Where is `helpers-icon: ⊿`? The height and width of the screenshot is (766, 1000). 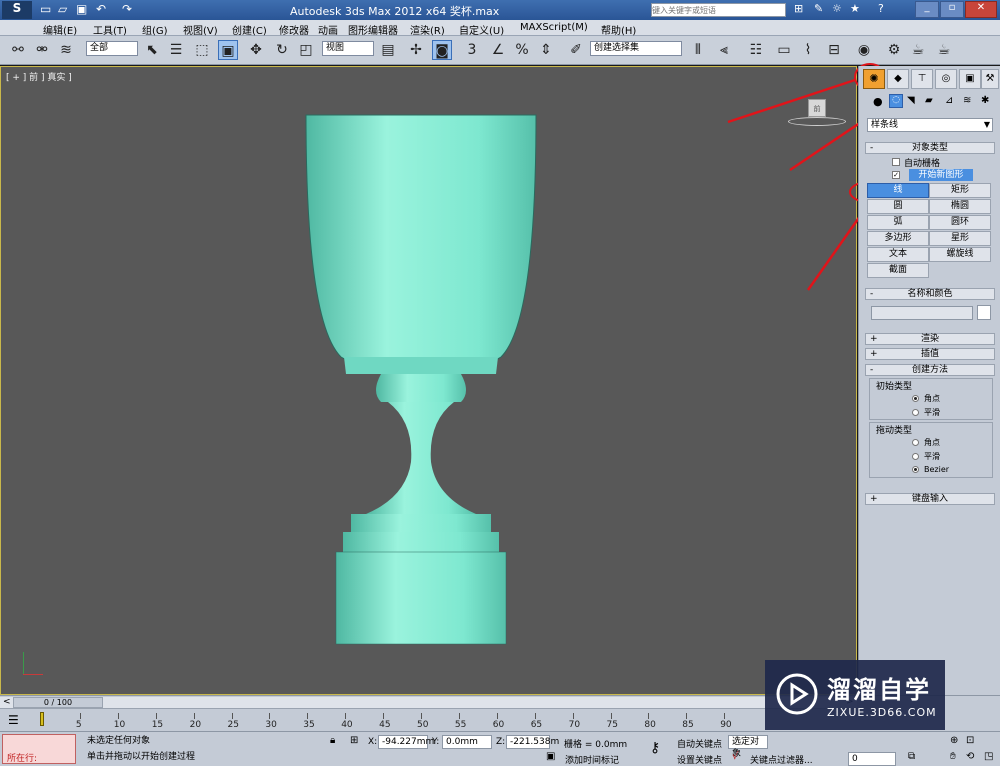 helpers-icon: ⊿ is located at coordinates (949, 100).